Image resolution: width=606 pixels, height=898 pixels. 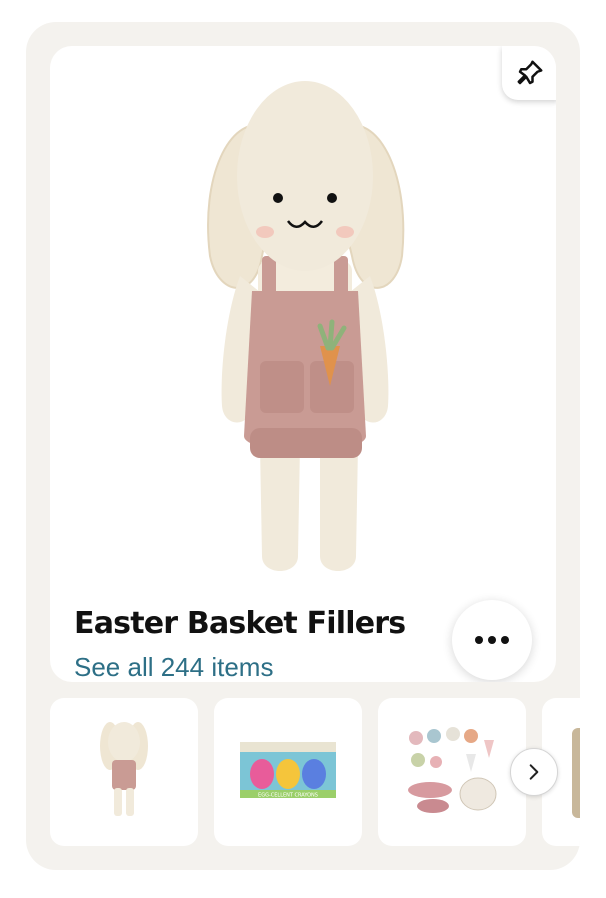 I want to click on carousel-next-button, so click(x=534, y=772).